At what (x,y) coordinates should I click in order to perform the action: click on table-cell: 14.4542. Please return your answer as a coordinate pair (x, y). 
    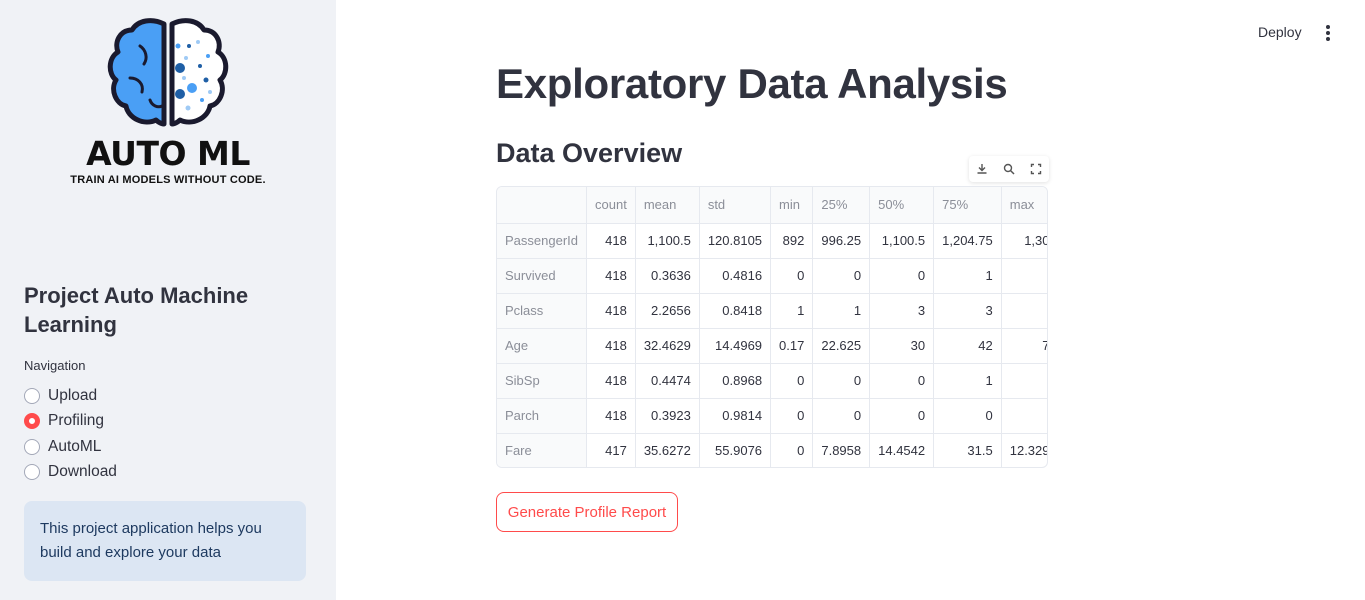
    Looking at the image, I should click on (902, 450).